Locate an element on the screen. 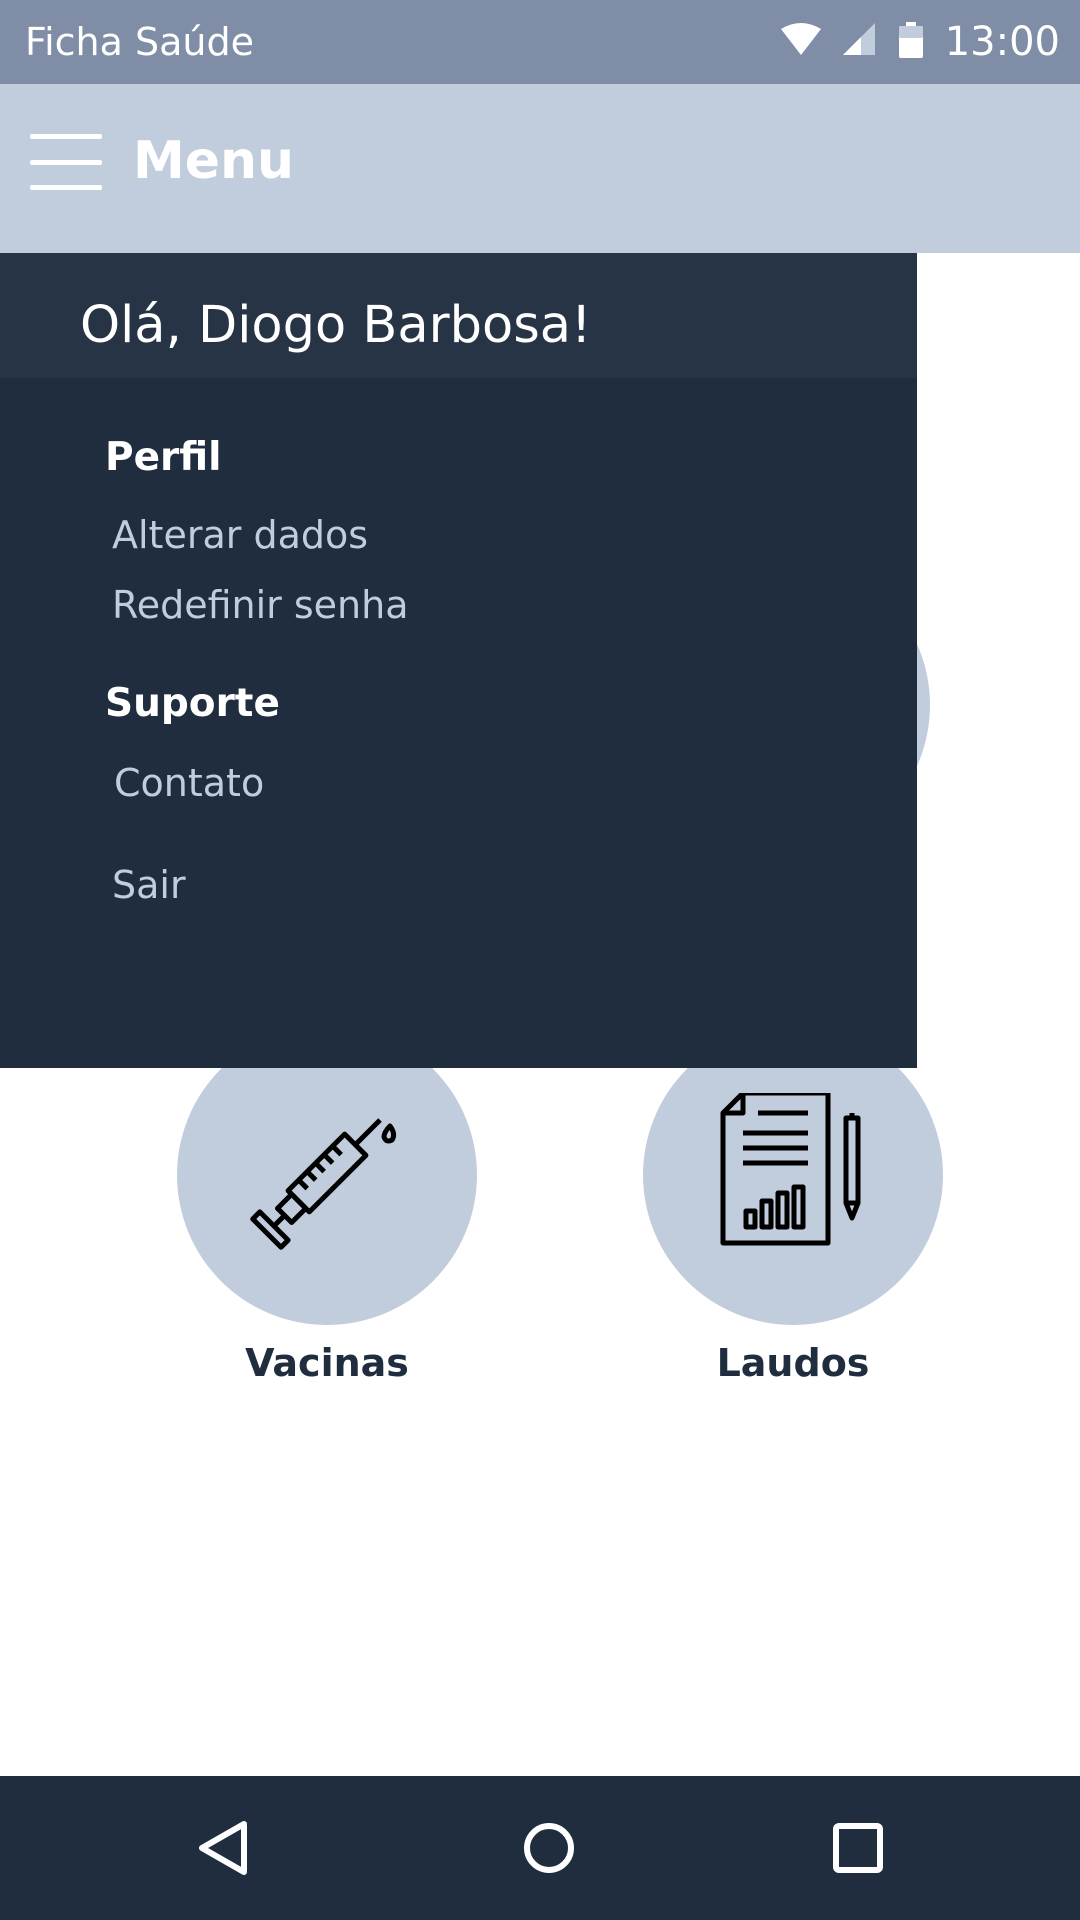 This screenshot has width=1080, height=1920. drawer-header: Olá, Diogo Barbosa! is located at coordinates (458, 315).